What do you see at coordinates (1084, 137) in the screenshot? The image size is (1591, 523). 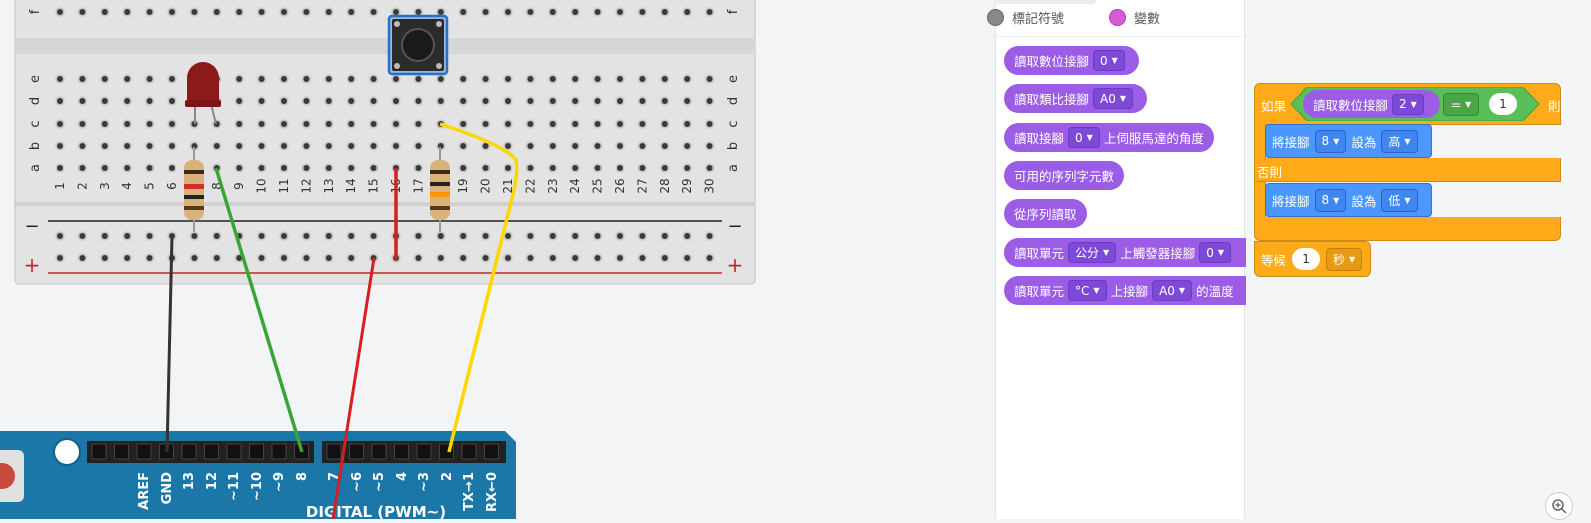 I see `pin-dropdown: 0 ▼` at bounding box center [1084, 137].